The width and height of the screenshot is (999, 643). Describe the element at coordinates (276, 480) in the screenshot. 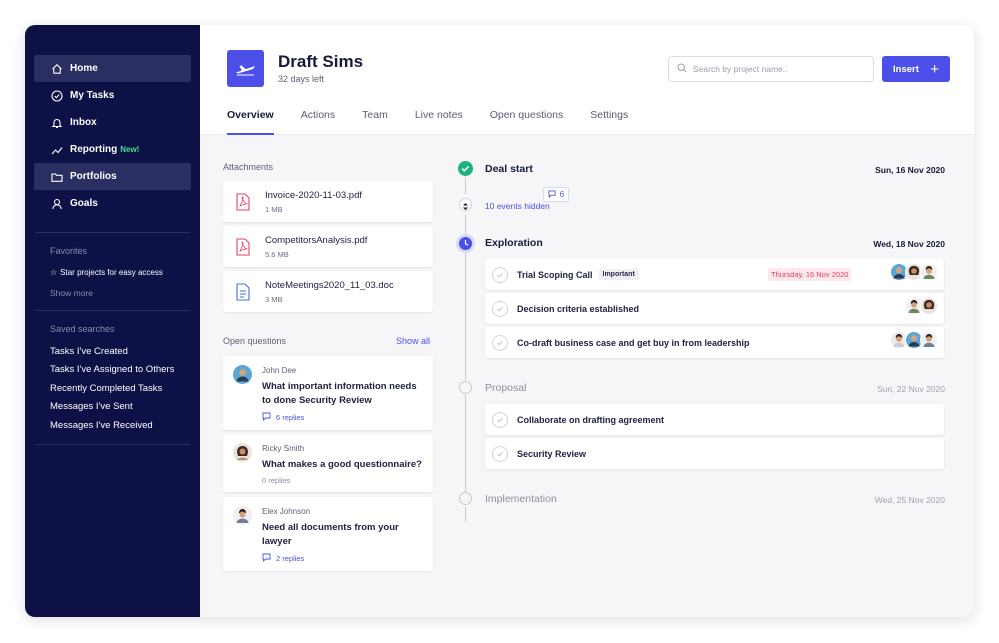

I see `replies-label: 0 replies` at that location.